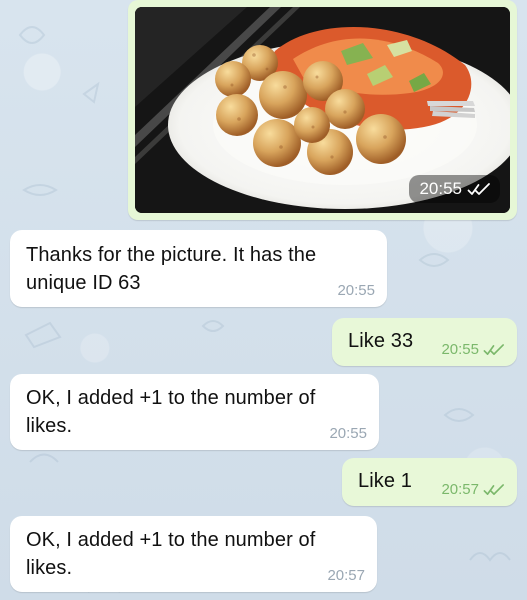 This screenshot has height=600, width=527. I want to click on photo-timestamp-badge: 20:55, so click(454, 189).